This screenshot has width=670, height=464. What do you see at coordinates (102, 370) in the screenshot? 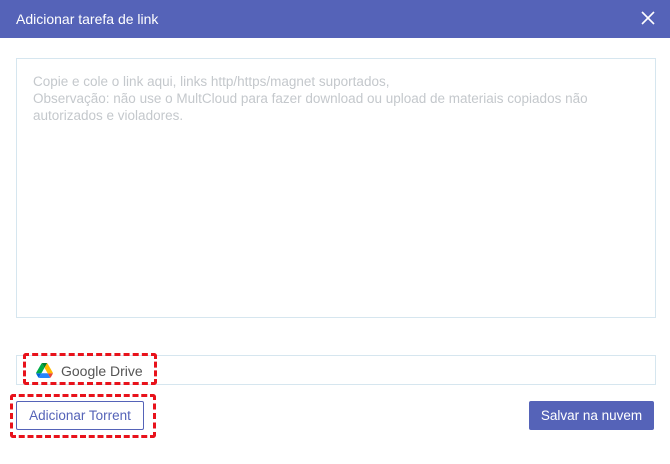
I see `destination-label: Google Drive` at bounding box center [102, 370].